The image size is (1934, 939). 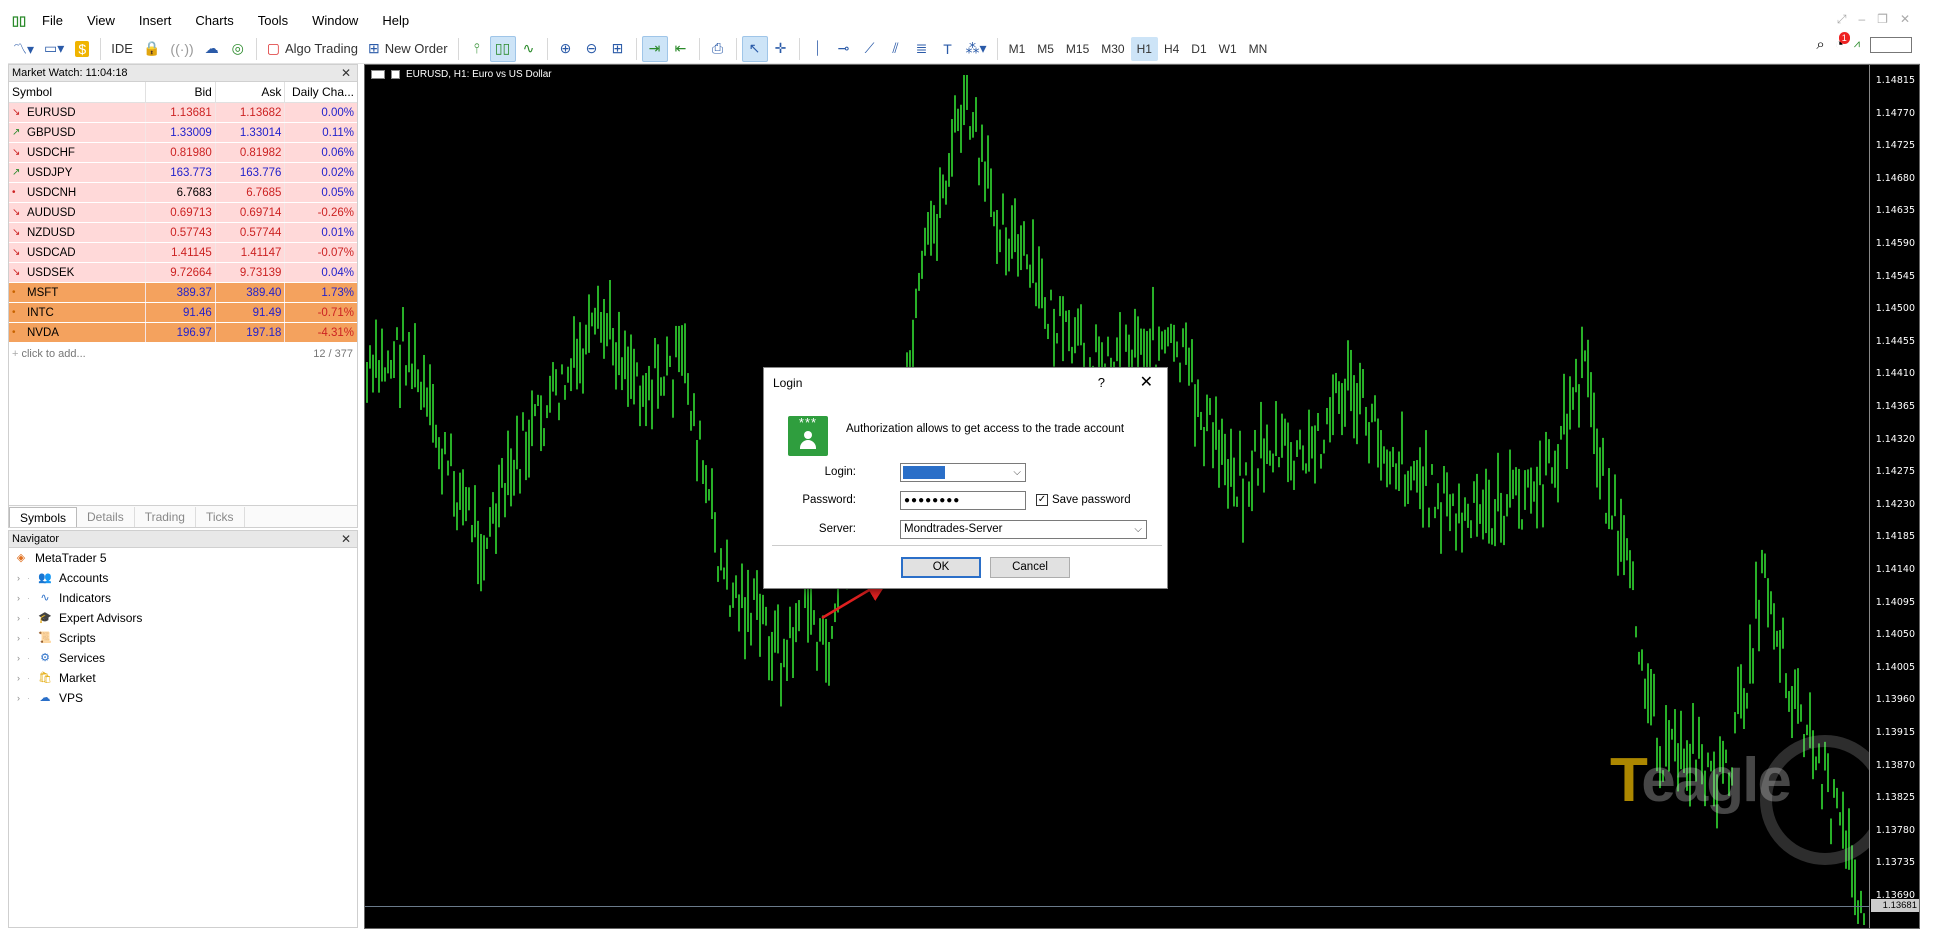 I want to click on nav-item-market: › · 🛍 Market, so click(x=183, y=678).